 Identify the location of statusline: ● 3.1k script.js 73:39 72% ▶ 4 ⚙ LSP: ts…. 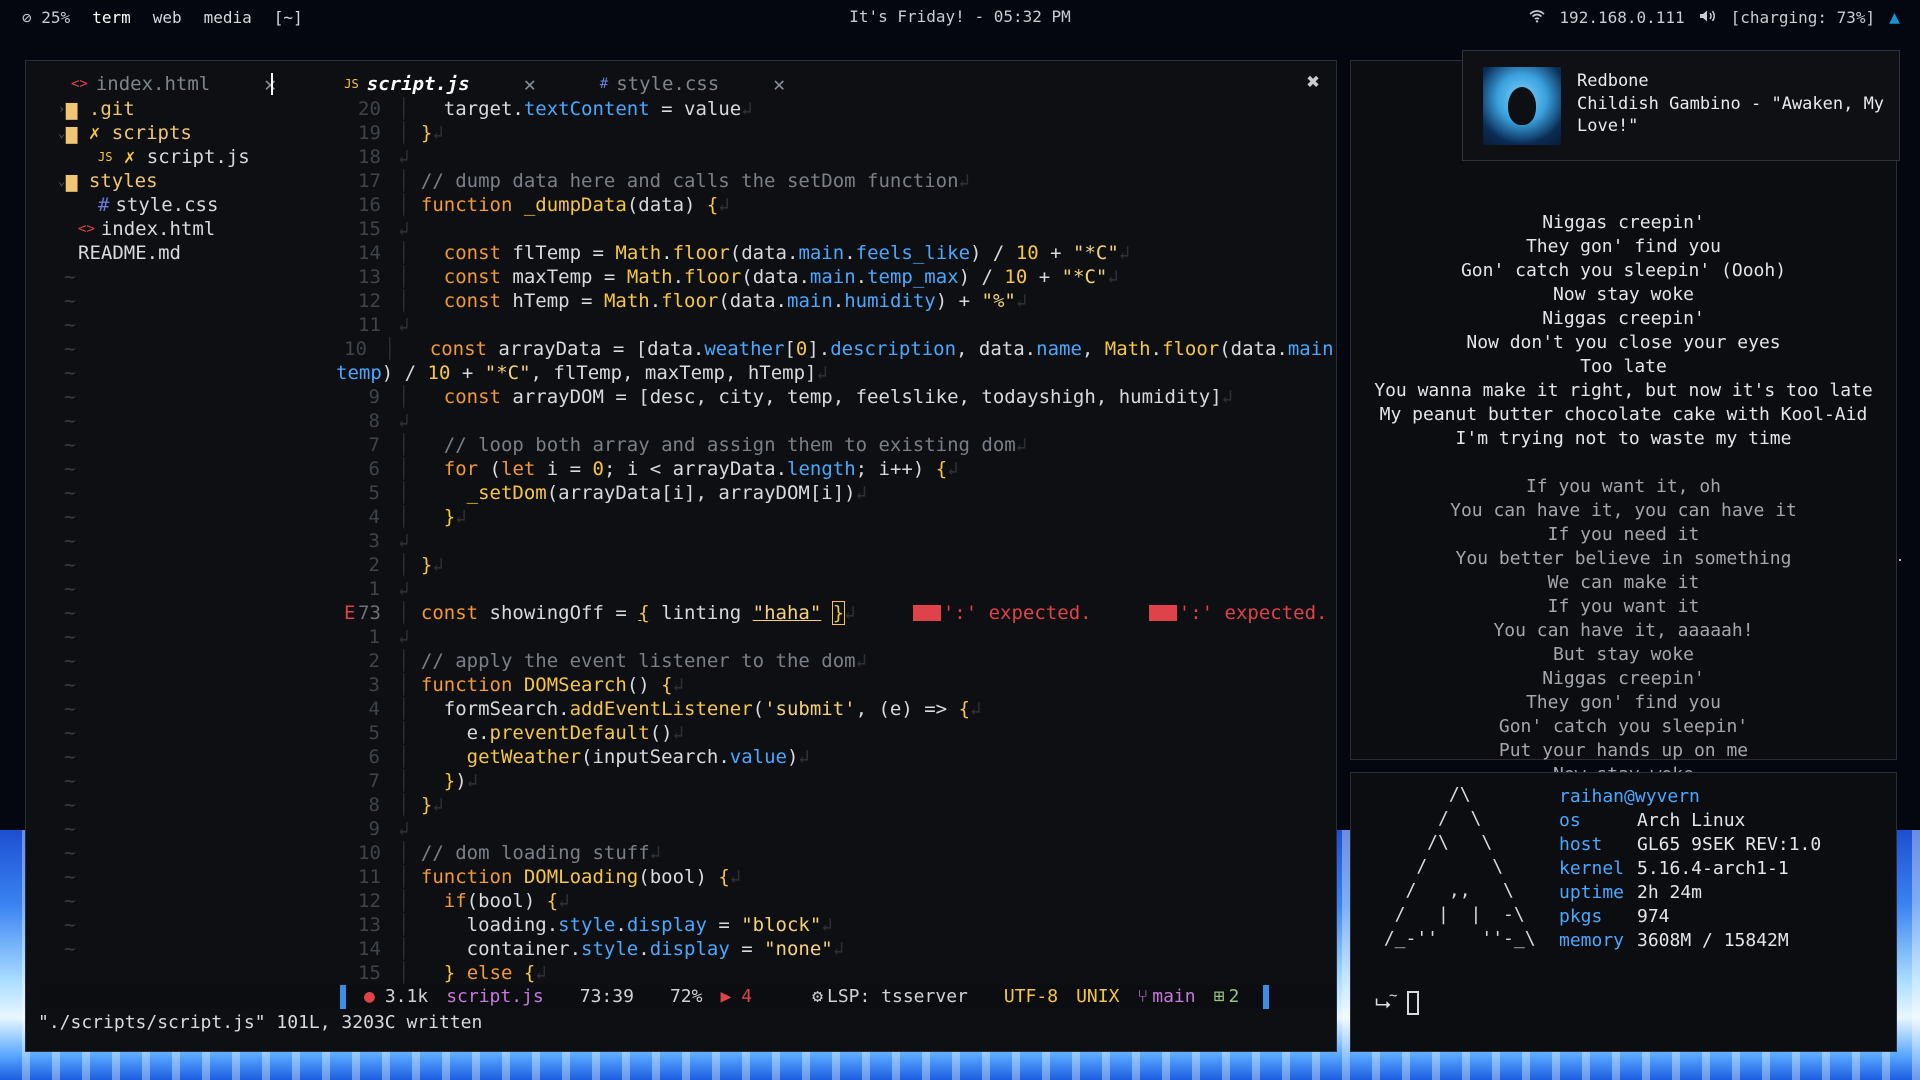
(688, 997).